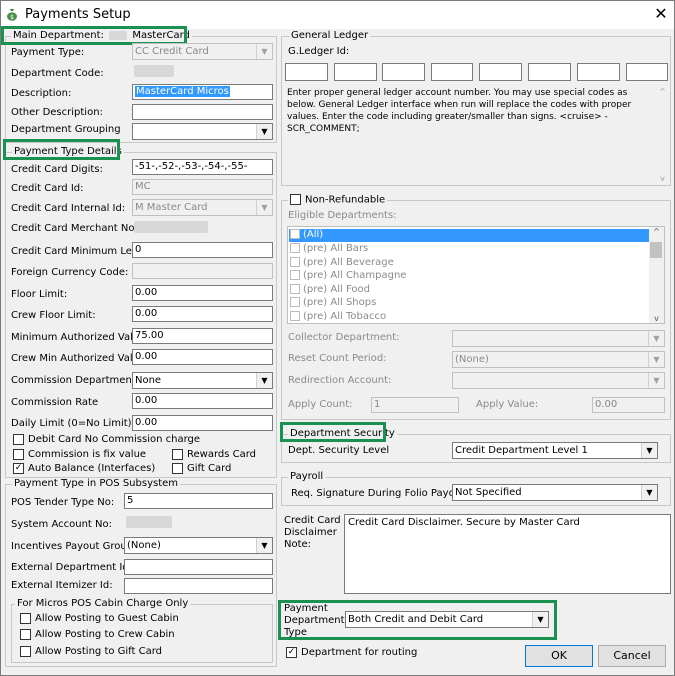 The width and height of the screenshot is (675, 676). Describe the element at coordinates (198, 545) in the screenshot. I see `incentives-dropdown: (None) ▼` at that location.